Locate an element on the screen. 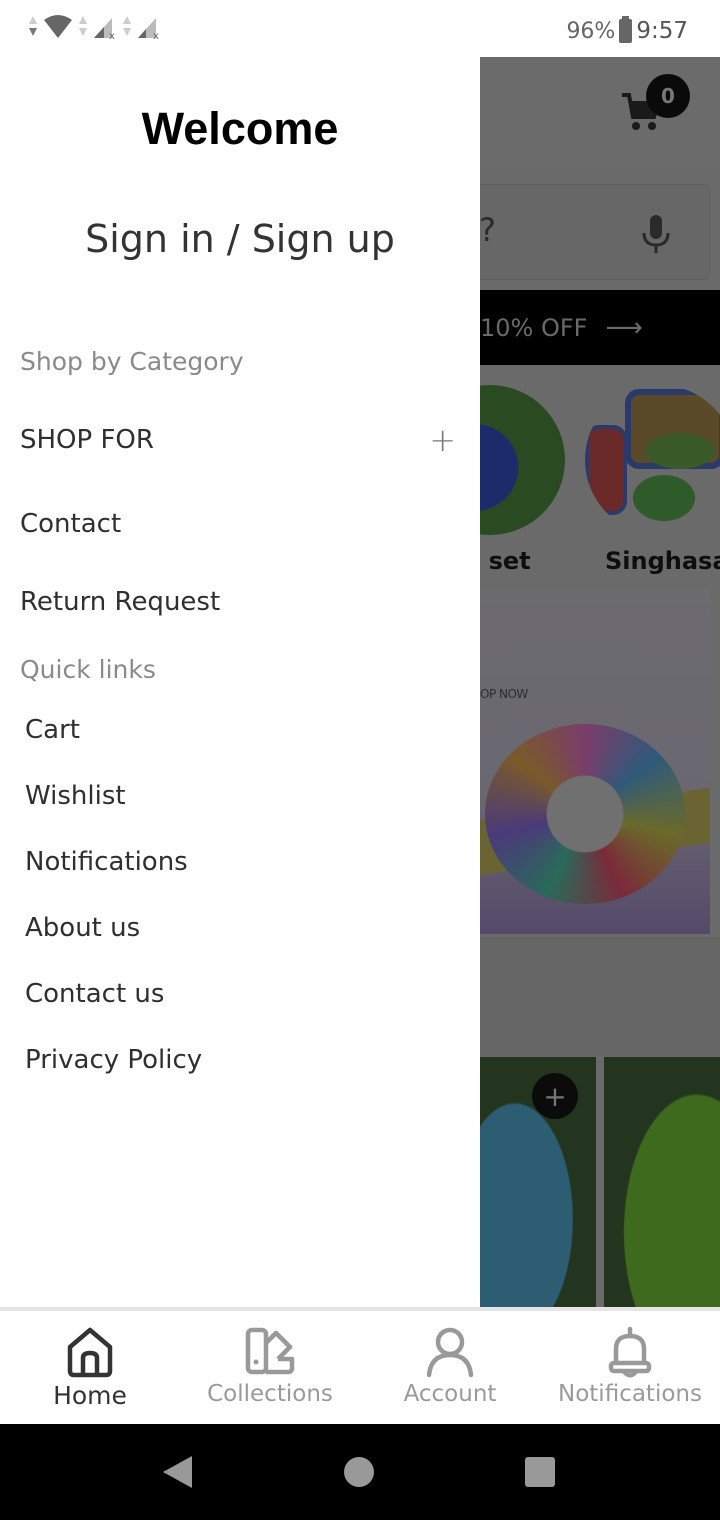  menu-item-contact: Contact is located at coordinates (240, 524).